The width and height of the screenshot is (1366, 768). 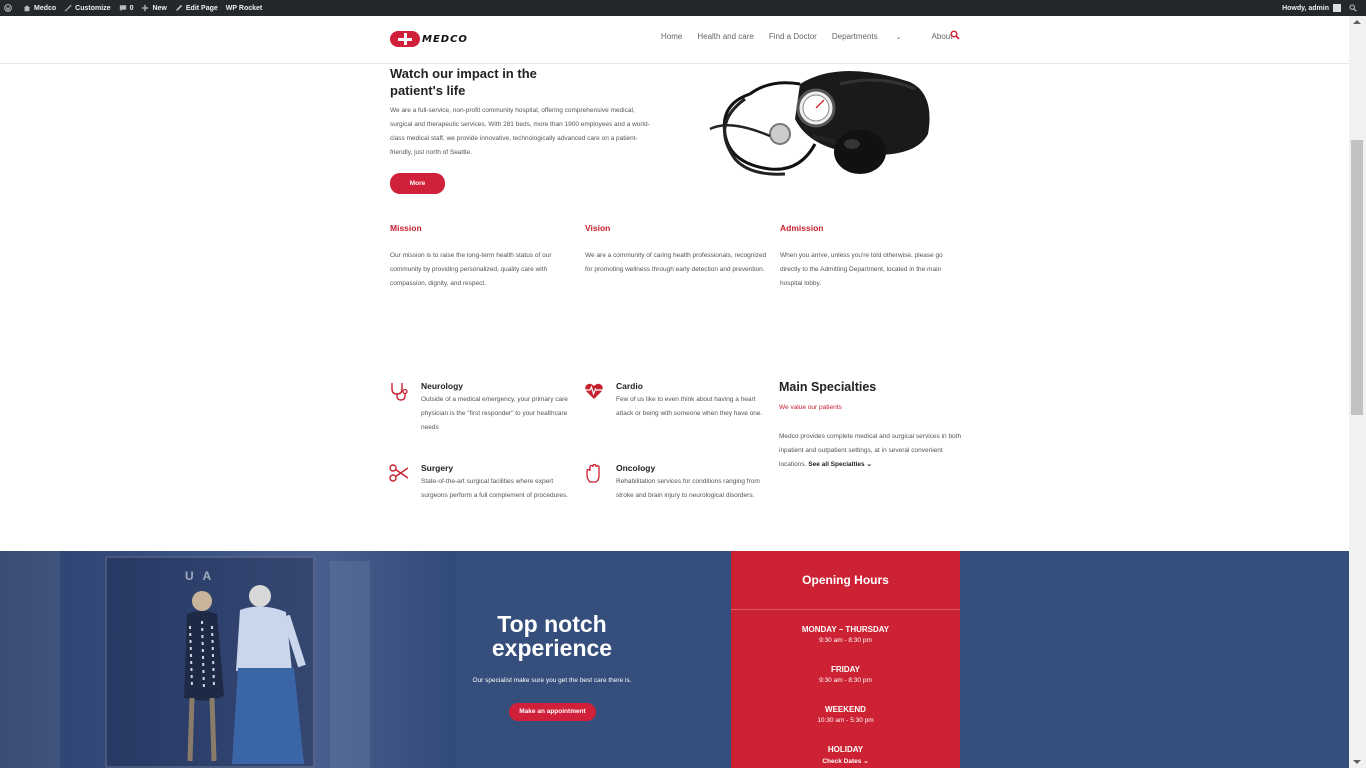 I want to click on hours-row: WEEKEND 10:30 am - 5:30 pm, so click(x=845, y=714).